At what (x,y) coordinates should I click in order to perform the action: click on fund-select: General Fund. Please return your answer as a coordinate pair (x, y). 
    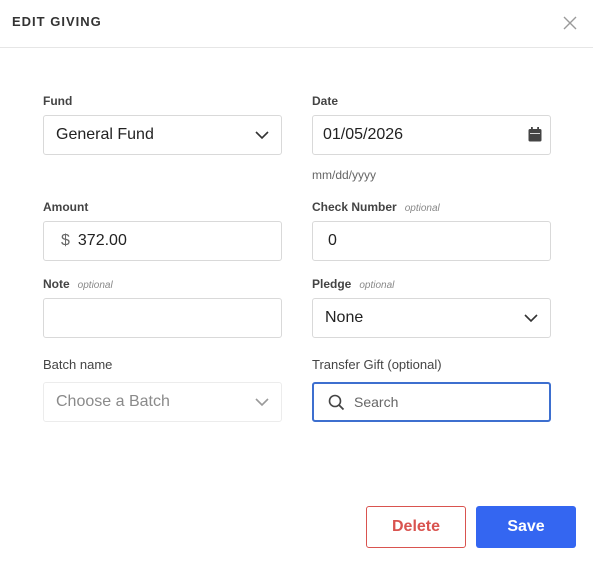
    Looking at the image, I should click on (162, 135).